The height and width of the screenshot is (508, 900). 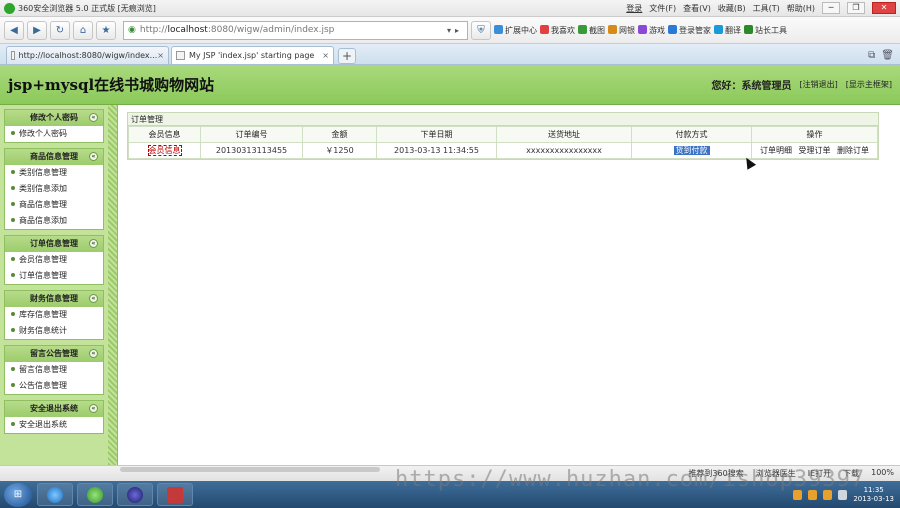 I want to click on sidebar-item-notice-manage: 公告信息管理, so click(x=54, y=386).